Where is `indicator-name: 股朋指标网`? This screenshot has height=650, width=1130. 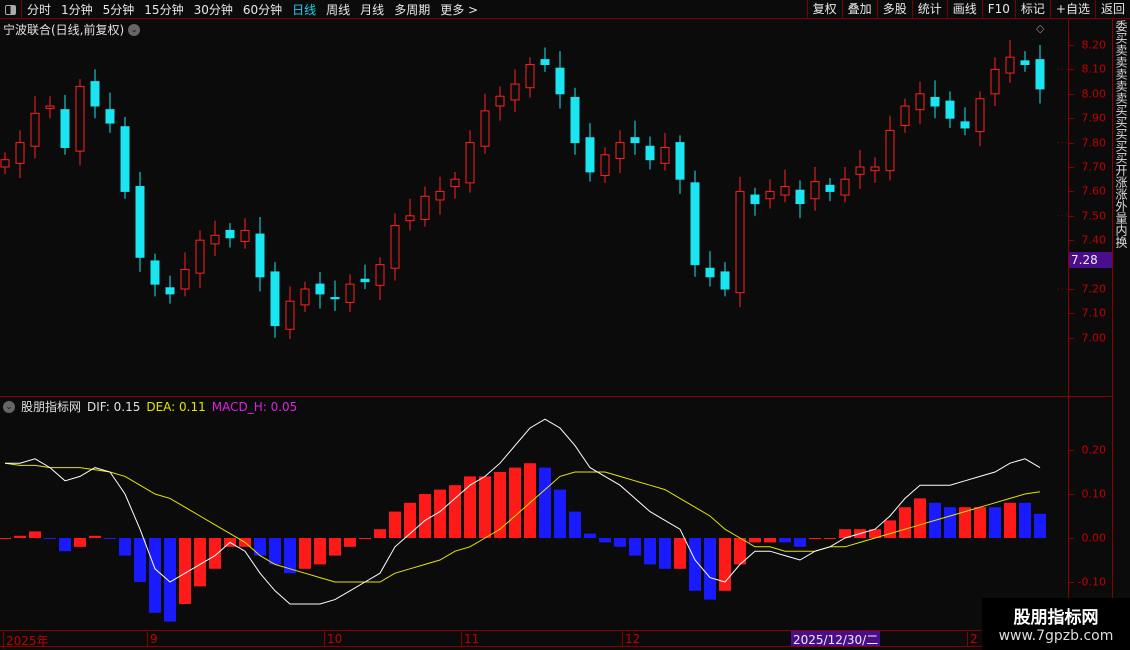 indicator-name: 股朋指标网 is located at coordinates (51, 407).